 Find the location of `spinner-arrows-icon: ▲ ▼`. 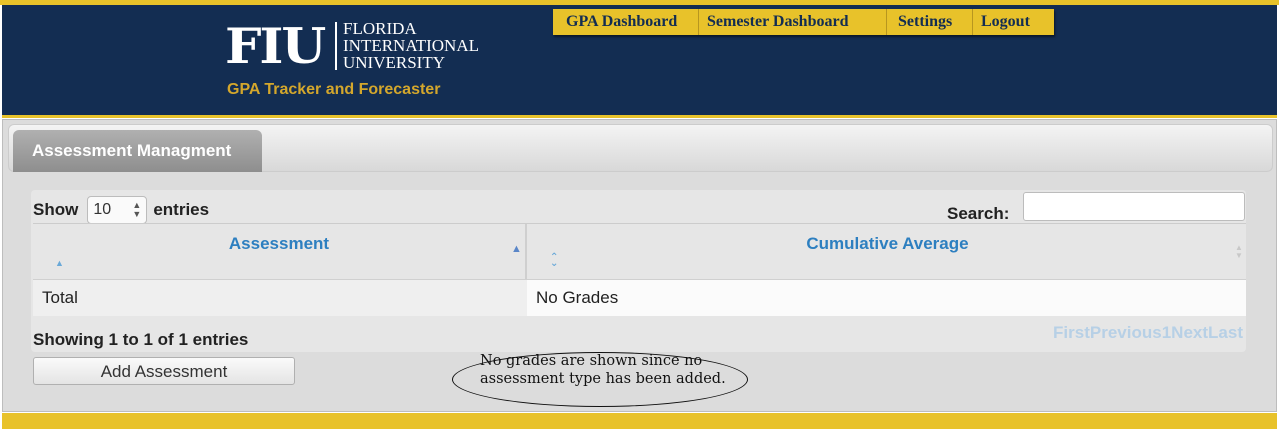

spinner-arrows-icon: ▲ ▼ is located at coordinates (137, 209).